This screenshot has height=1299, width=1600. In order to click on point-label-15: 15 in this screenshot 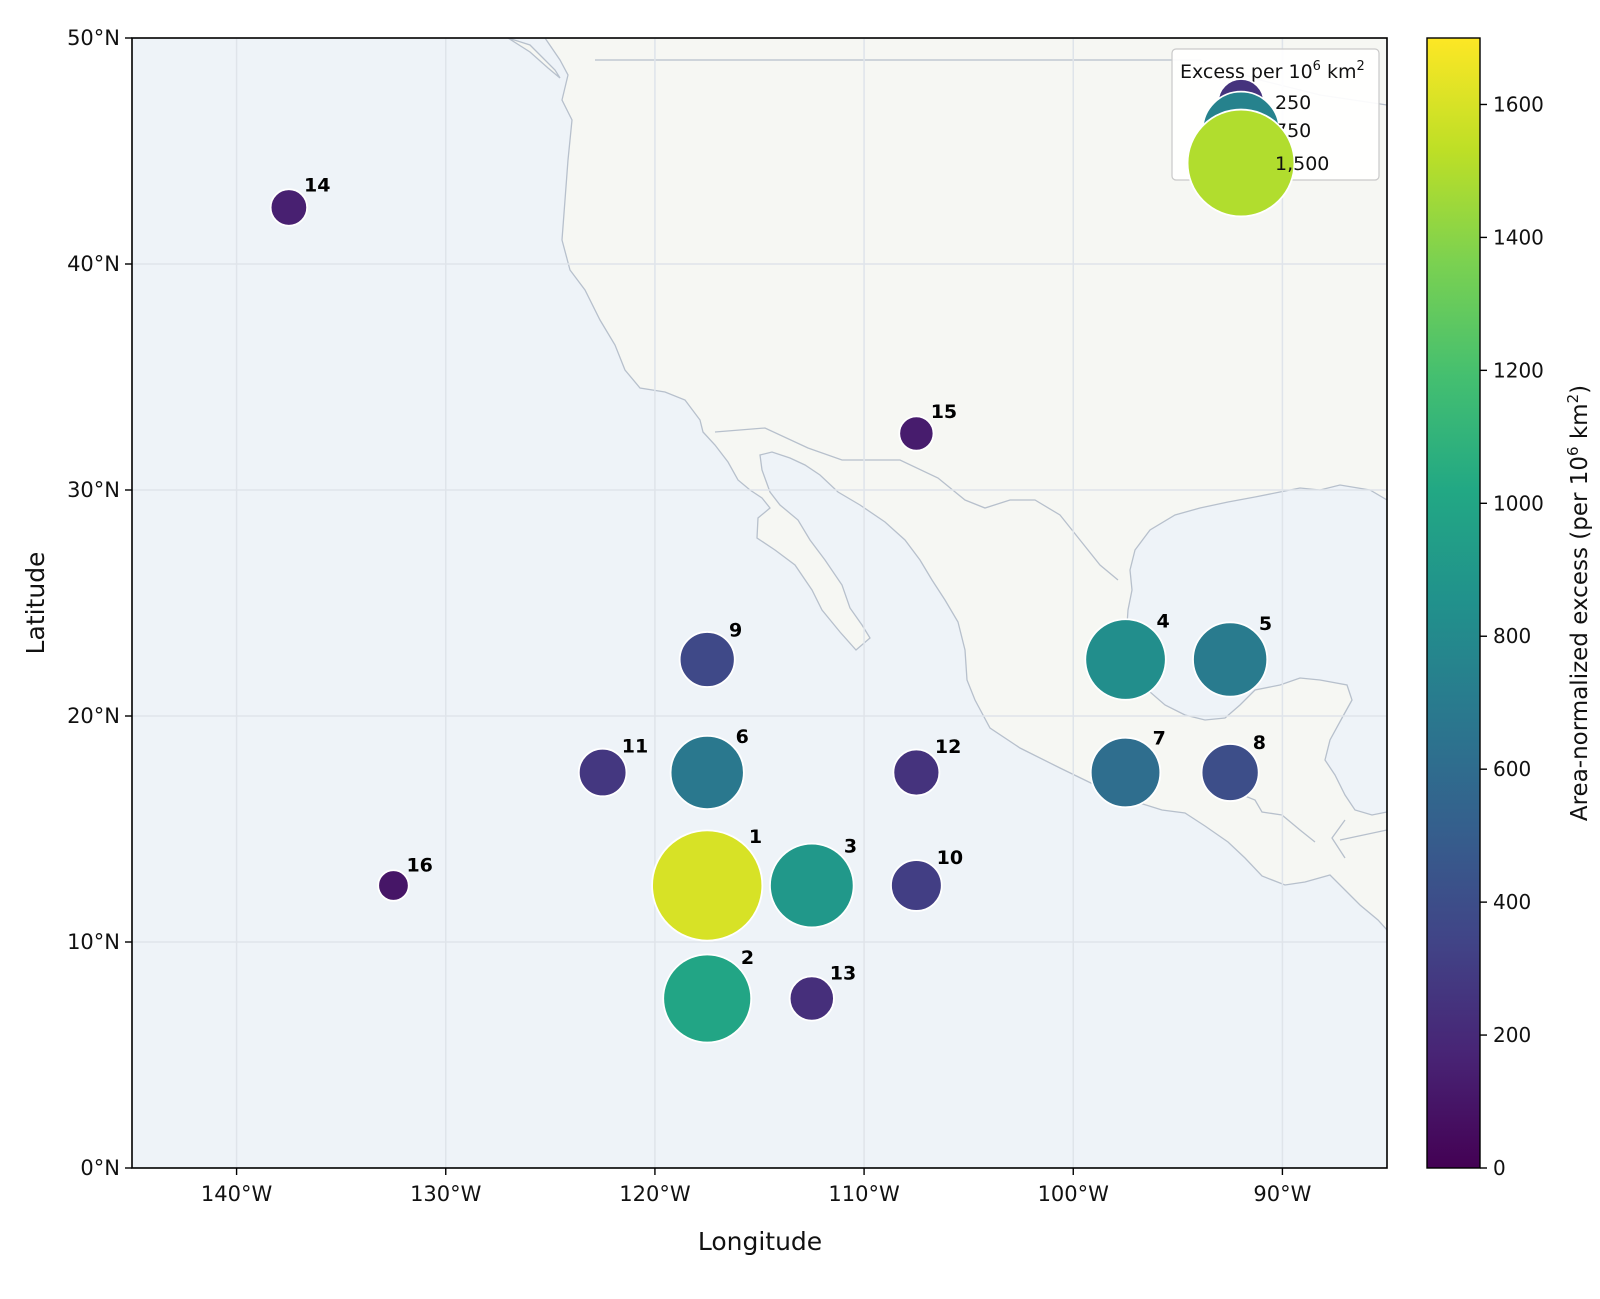, I will do `click(944, 412)`.